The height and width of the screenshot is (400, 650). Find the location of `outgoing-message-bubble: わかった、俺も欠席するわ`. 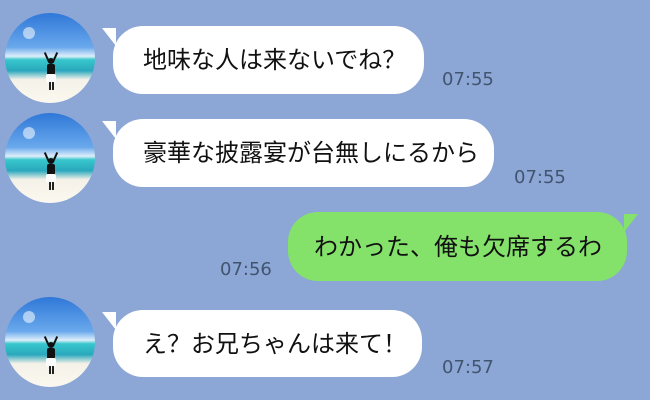

outgoing-message-bubble: わかった、俺も欠席するわ is located at coordinates (463, 246).